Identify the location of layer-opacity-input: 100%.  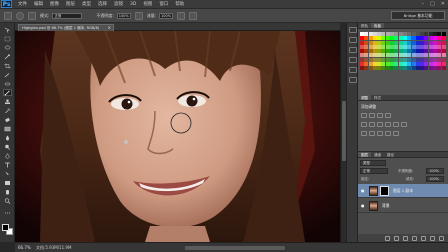
(435, 171).